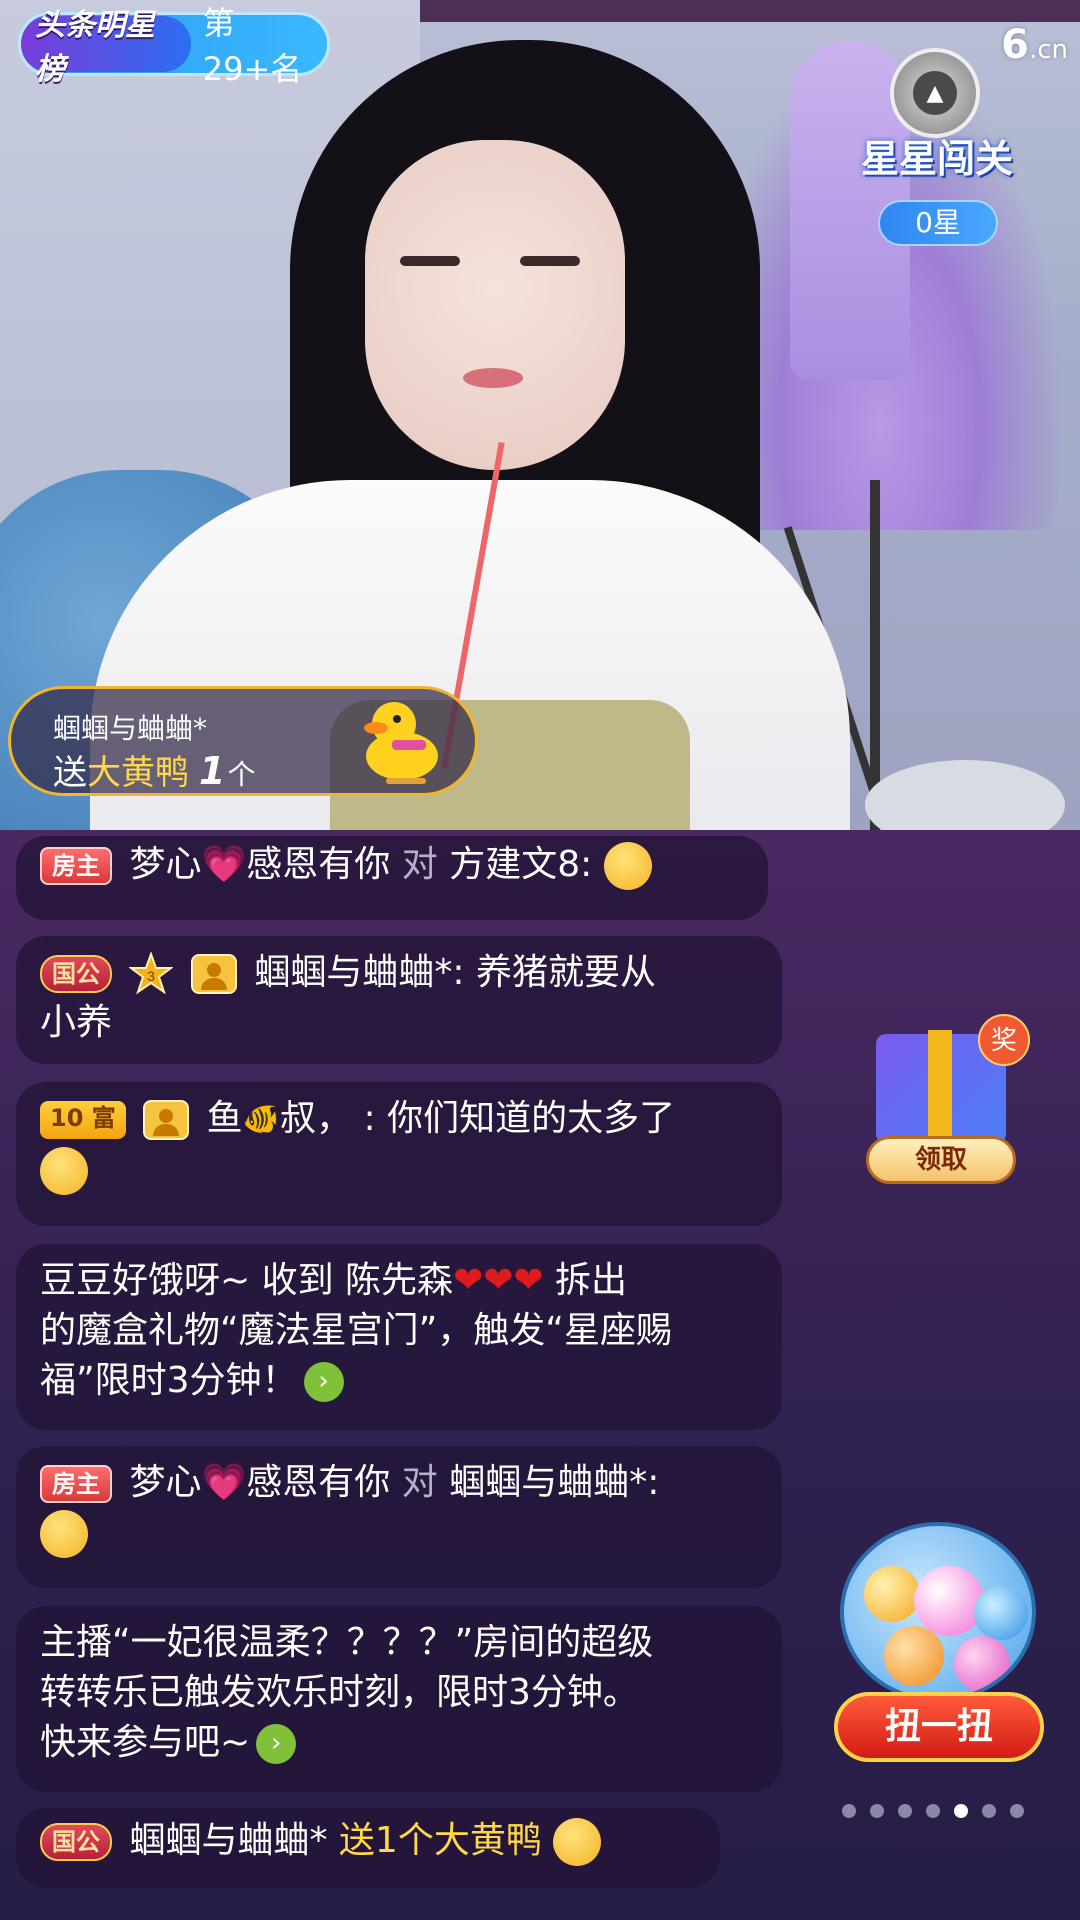 This screenshot has width=1080, height=1920. I want to click on streamer-mouth, so click(493, 378).